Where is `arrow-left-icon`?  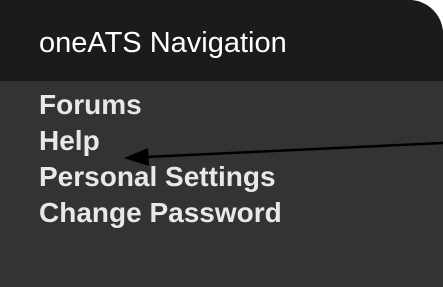
arrow-left-icon is located at coordinates (283, 153).